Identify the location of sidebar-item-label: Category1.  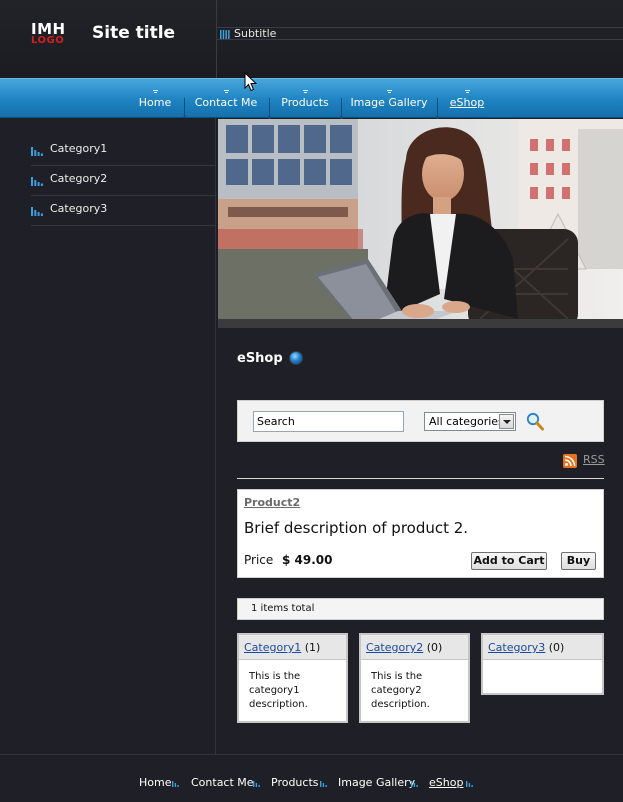
(79, 148).